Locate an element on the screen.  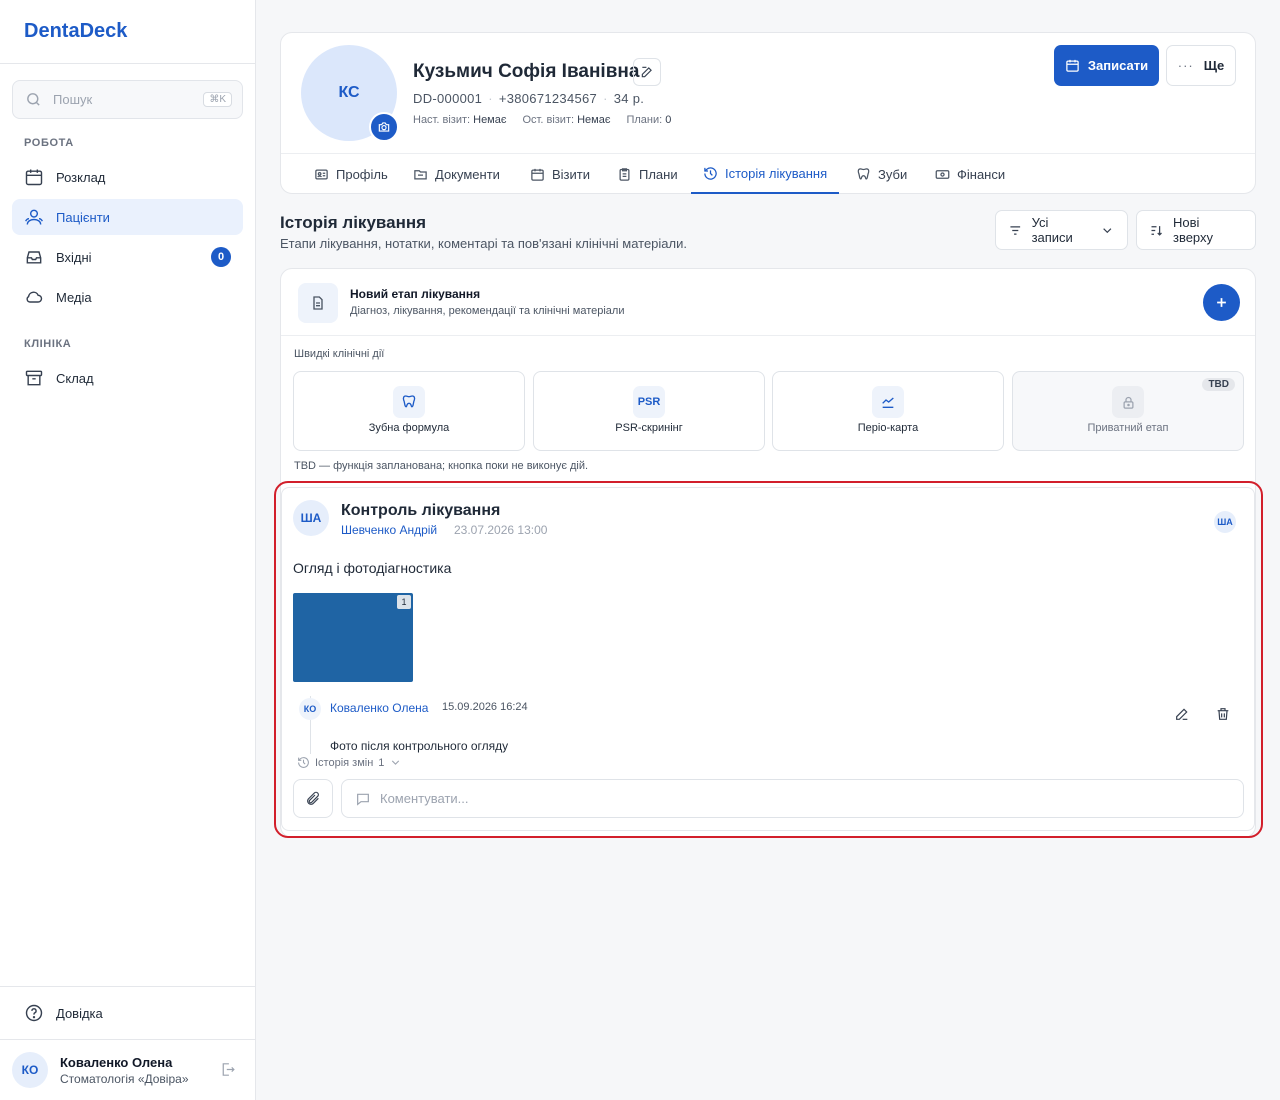
book-appointment-button: Записати is located at coordinates (1106, 65).